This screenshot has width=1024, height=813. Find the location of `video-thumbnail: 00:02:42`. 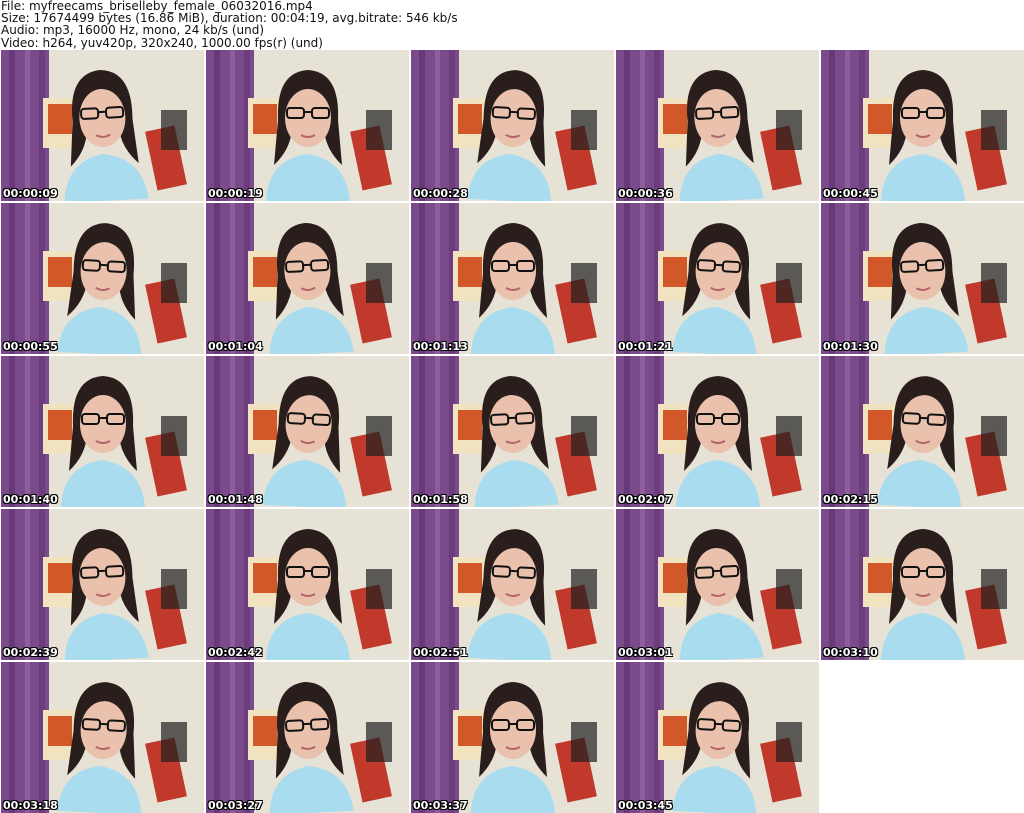

video-thumbnail: 00:02:42 is located at coordinates (307, 584).